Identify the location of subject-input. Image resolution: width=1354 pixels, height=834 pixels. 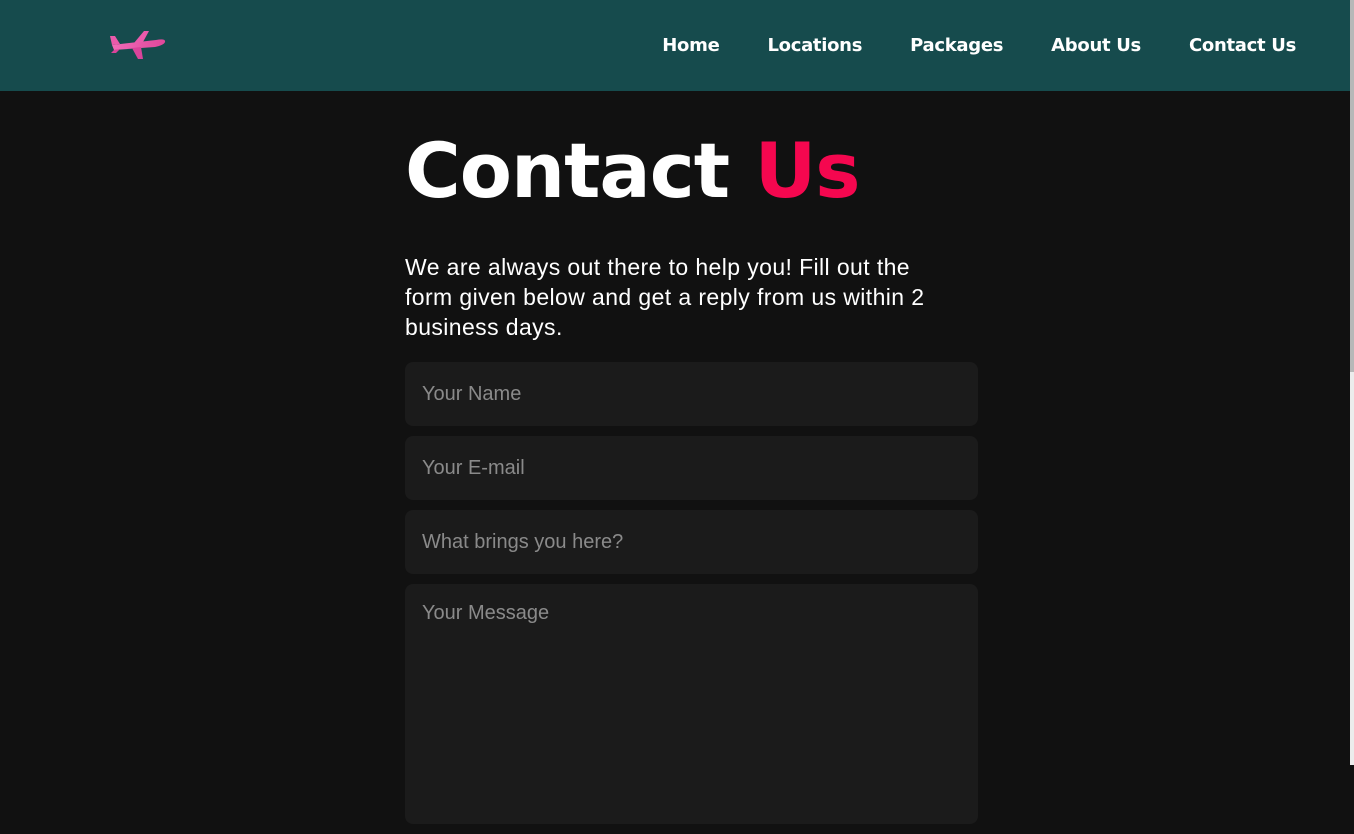
(691, 542).